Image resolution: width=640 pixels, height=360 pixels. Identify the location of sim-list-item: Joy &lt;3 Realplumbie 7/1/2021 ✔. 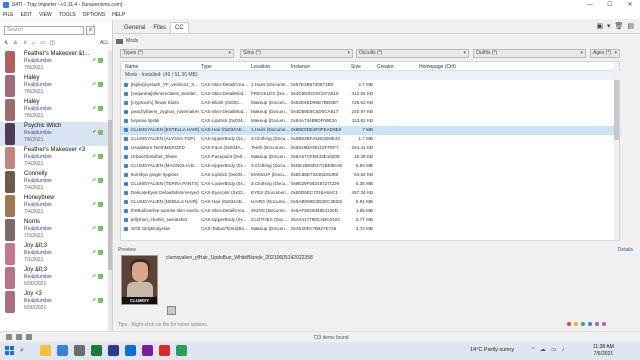
(56, 254).